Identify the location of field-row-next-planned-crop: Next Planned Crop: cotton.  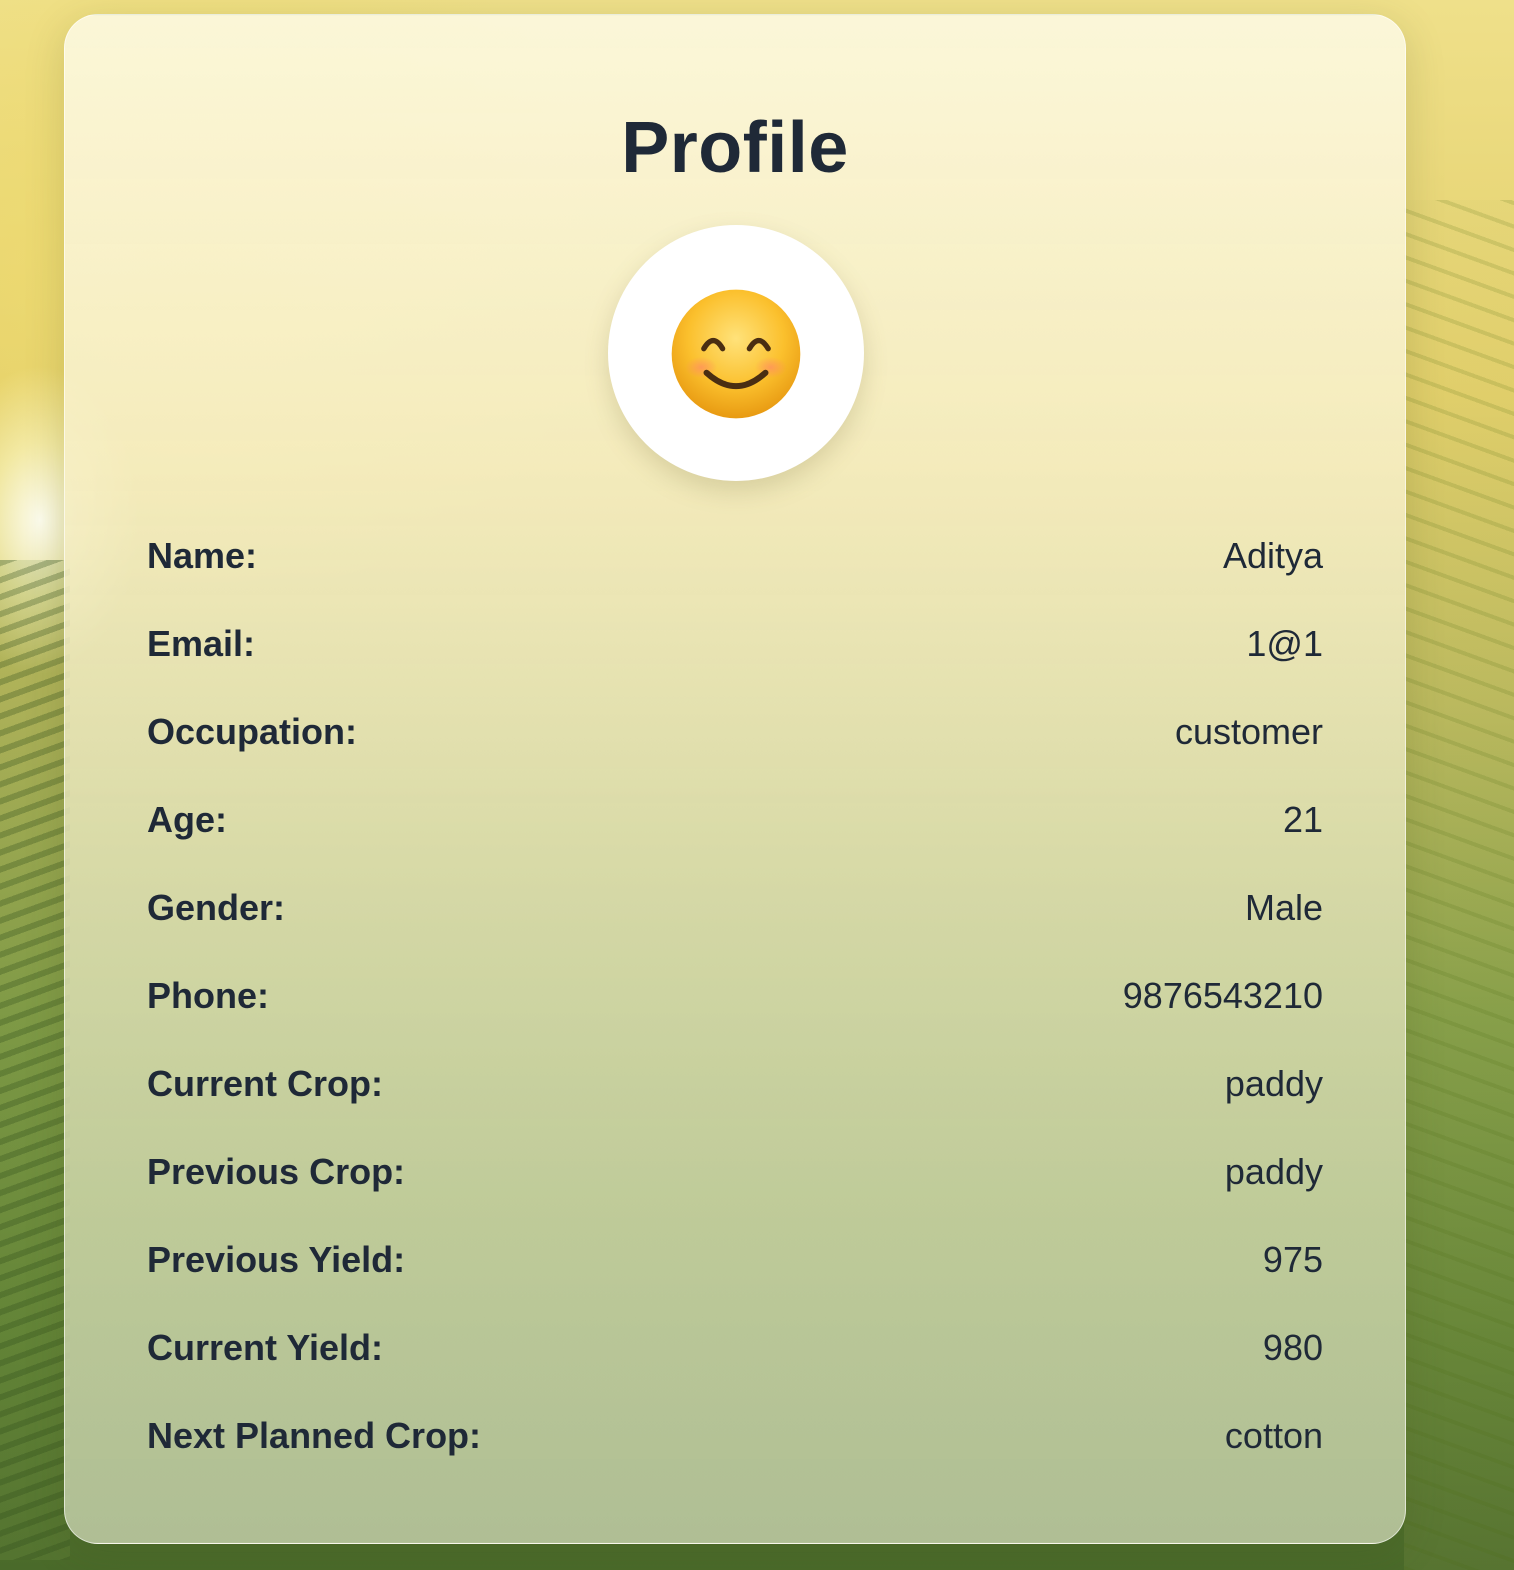
(735, 1455).